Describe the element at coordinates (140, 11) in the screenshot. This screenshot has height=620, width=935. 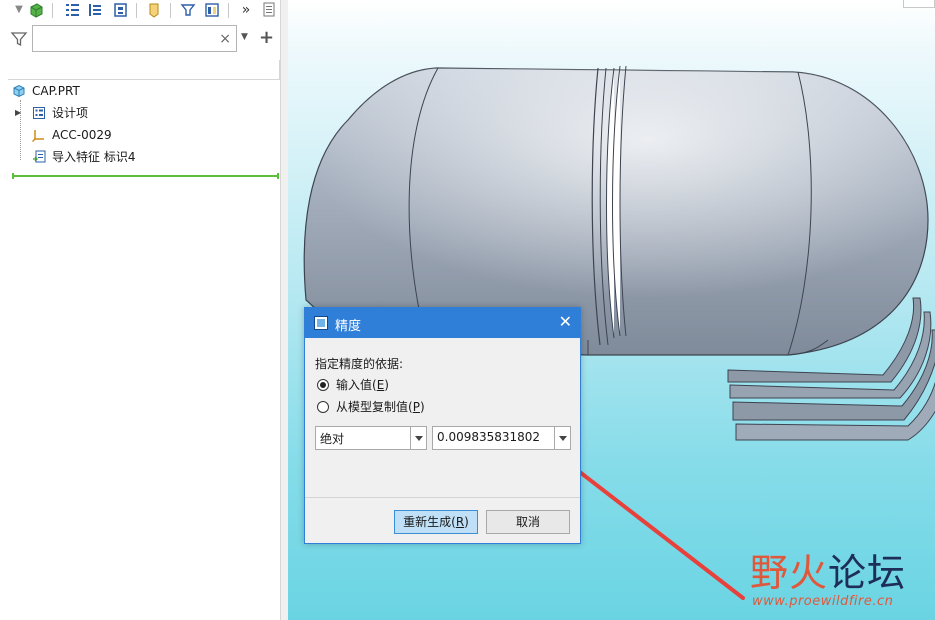
I see `model-tree-toolbar: ▼ »` at that location.